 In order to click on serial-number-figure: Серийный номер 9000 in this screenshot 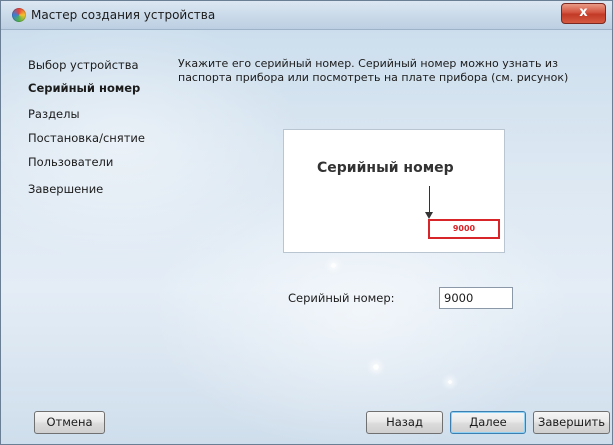, I will do `click(394, 191)`.